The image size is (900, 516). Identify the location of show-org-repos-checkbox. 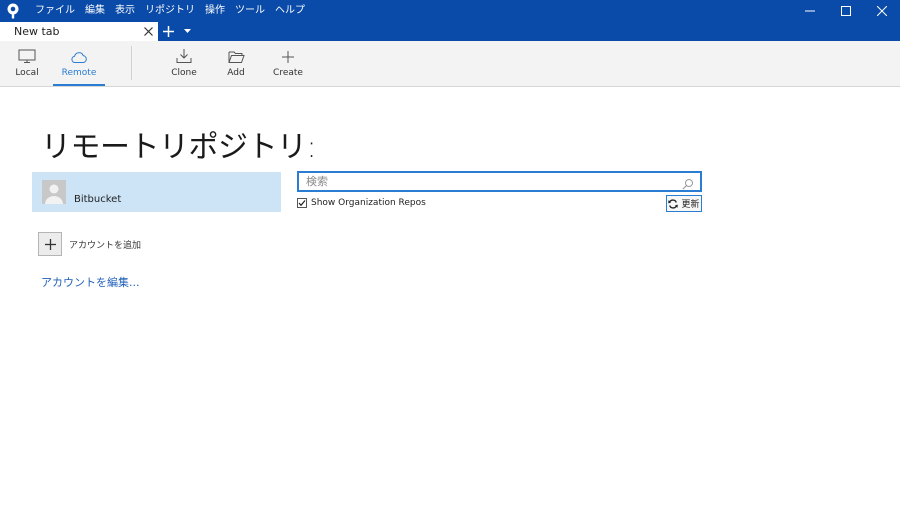
(302, 203).